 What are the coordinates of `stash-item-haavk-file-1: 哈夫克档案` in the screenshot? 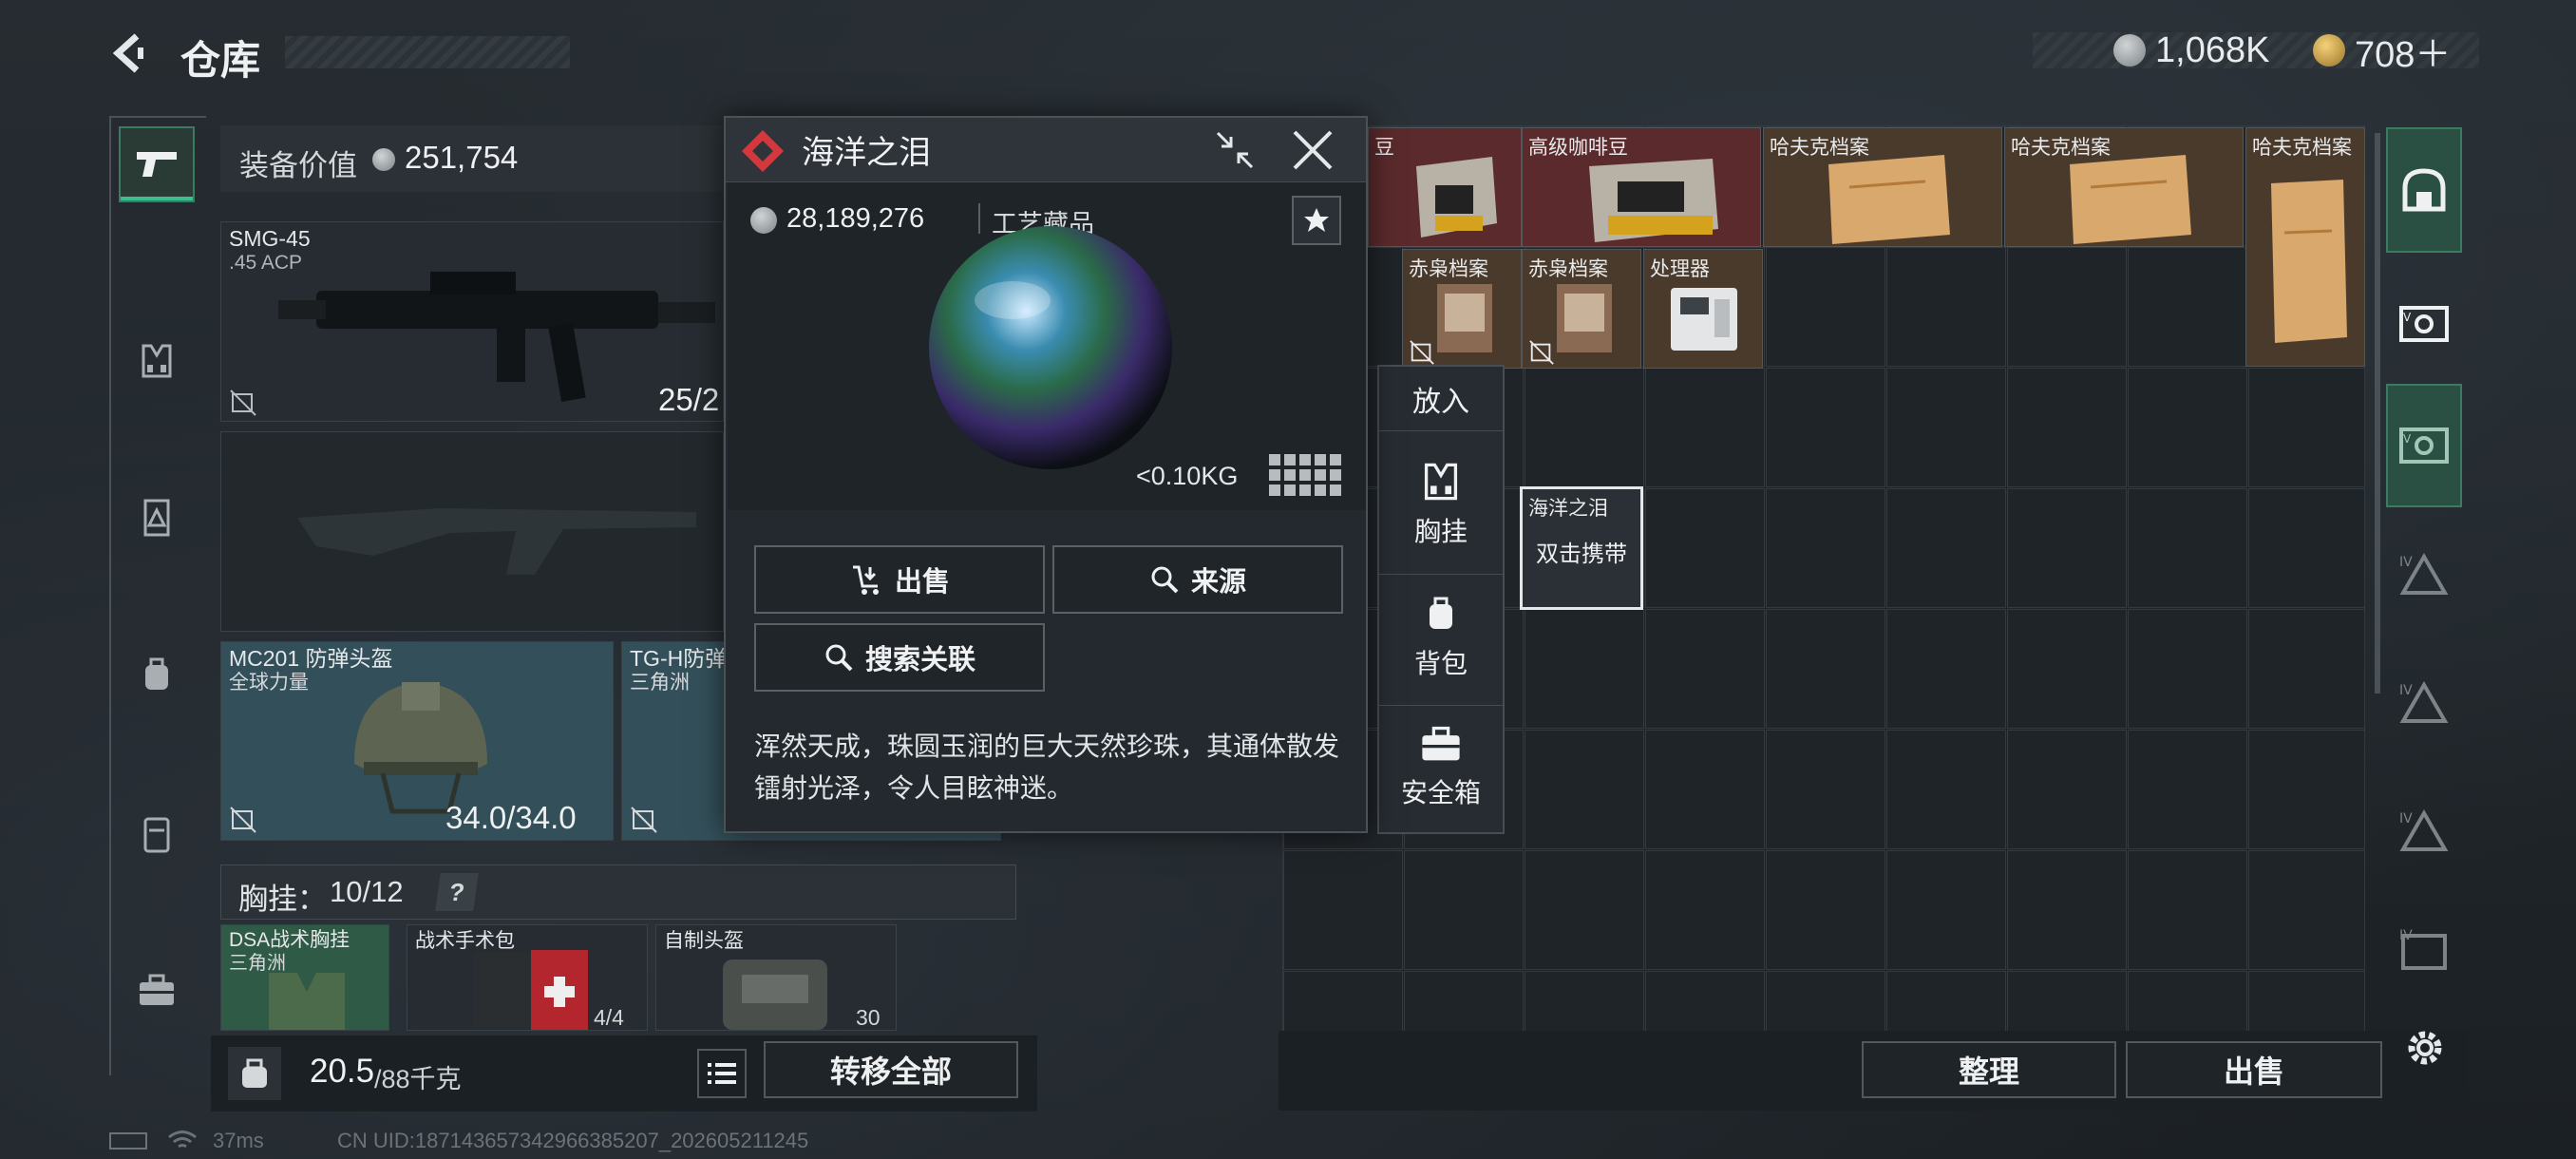 It's located at (1882, 187).